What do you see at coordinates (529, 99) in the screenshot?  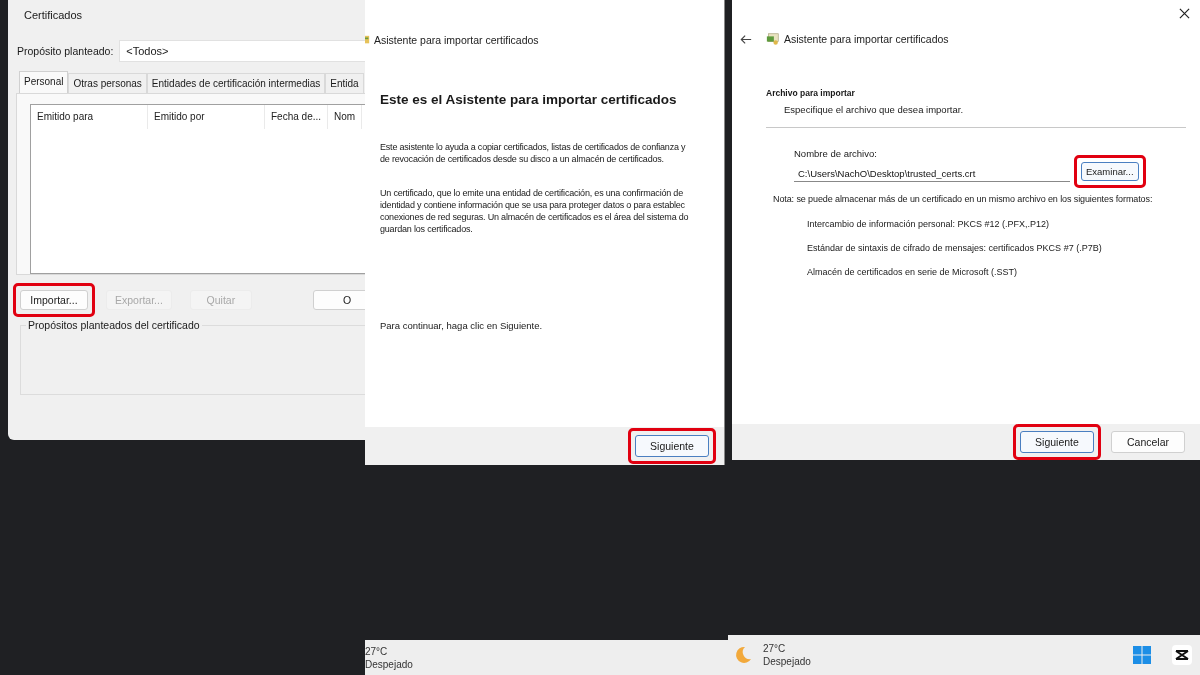 I see `wizard-heading: Este es el Asistente para importar certificados` at bounding box center [529, 99].